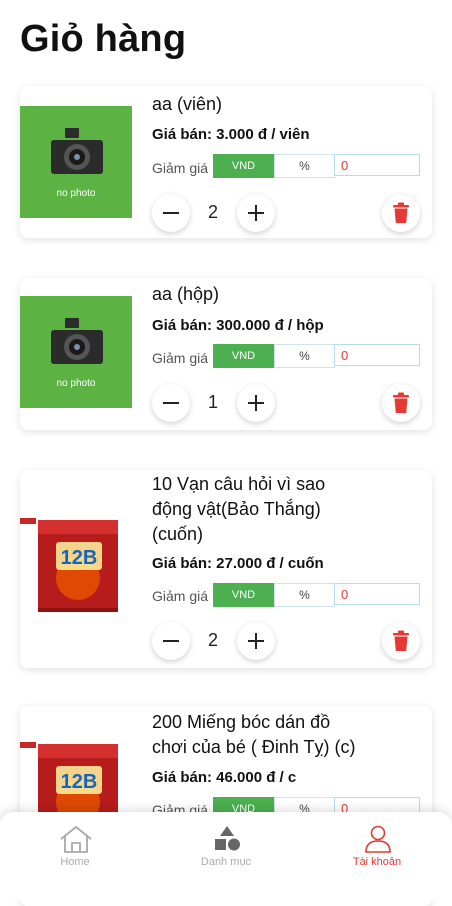  I want to click on bottom-spacer, so click(226, 891).